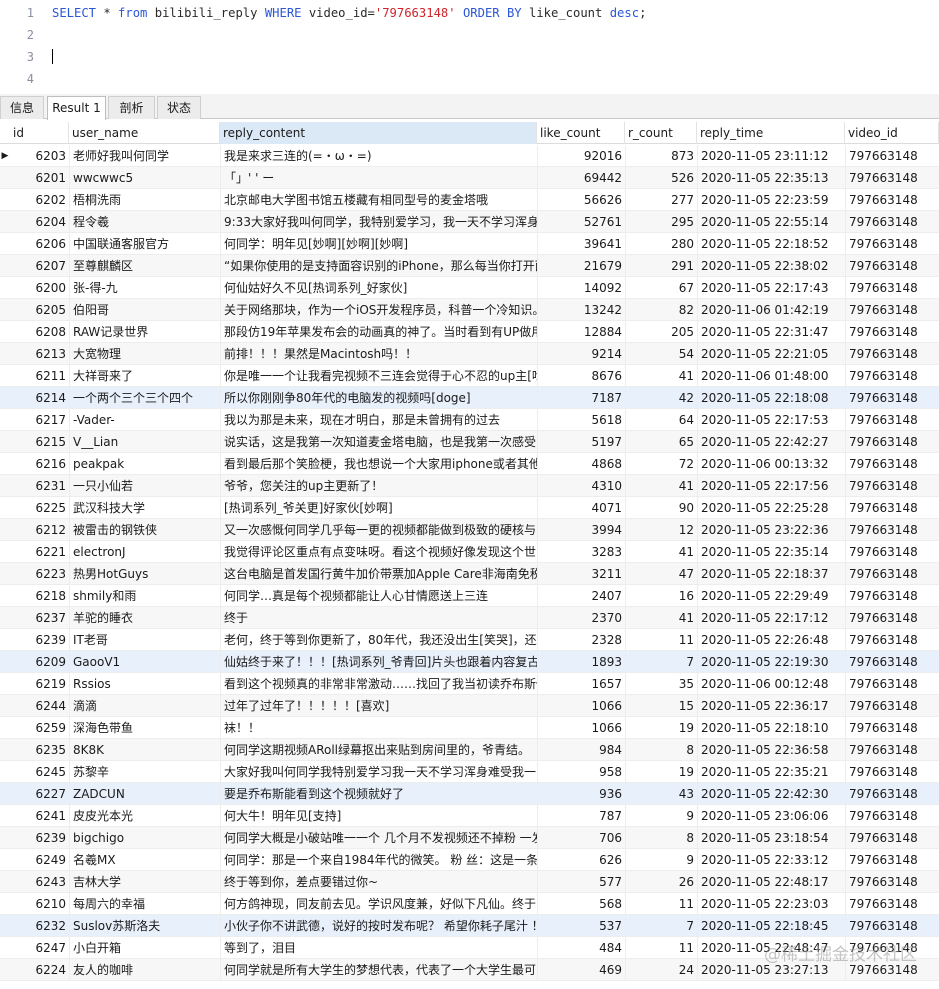 The image size is (939, 989). Describe the element at coordinates (581, 354) in the screenshot. I see `cell-like-count: 9214` at that location.